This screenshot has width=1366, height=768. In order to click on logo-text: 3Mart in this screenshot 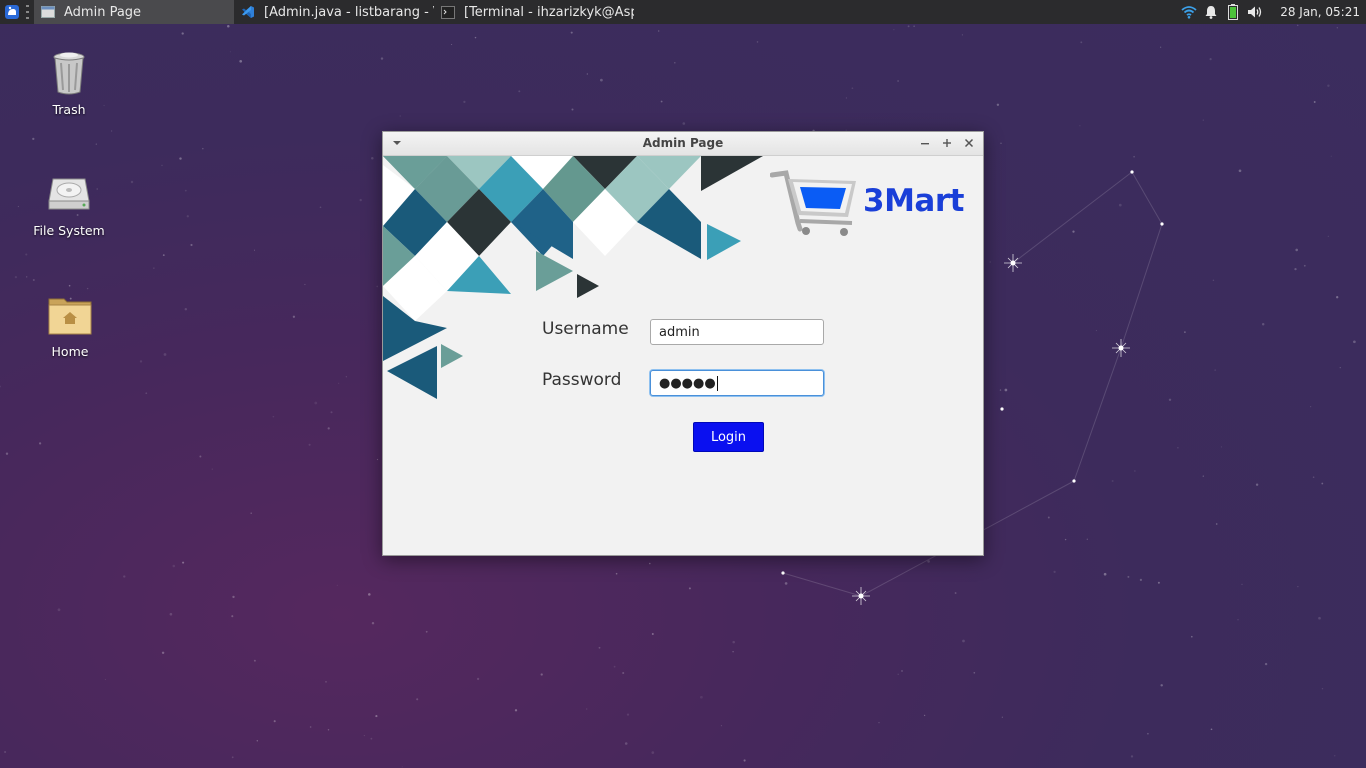, I will do `click(913, 201)`.